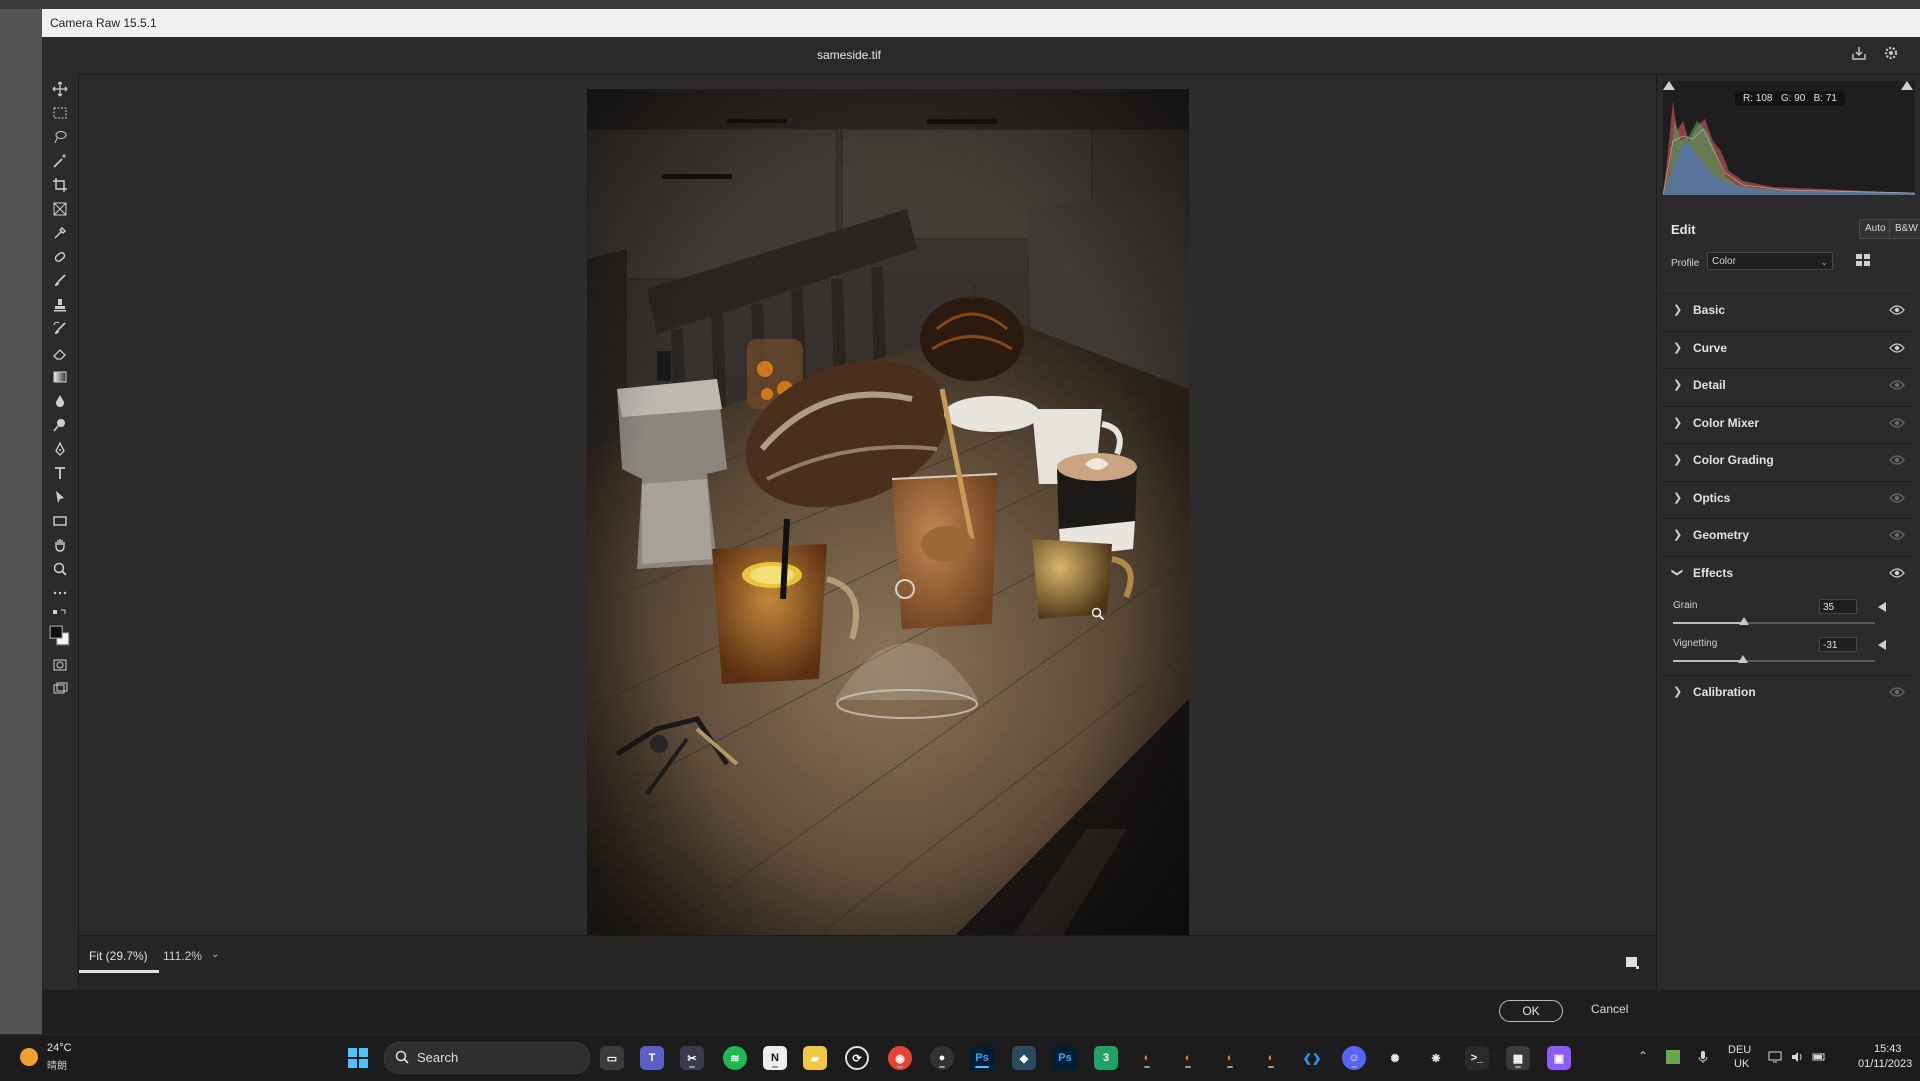 This screenshot has height=1081, width=1920. What do you see at coordinates (1739, 1050) in the screenshot?
I see `keyboard-language: DEU` at bounding box center [1739, 1050].